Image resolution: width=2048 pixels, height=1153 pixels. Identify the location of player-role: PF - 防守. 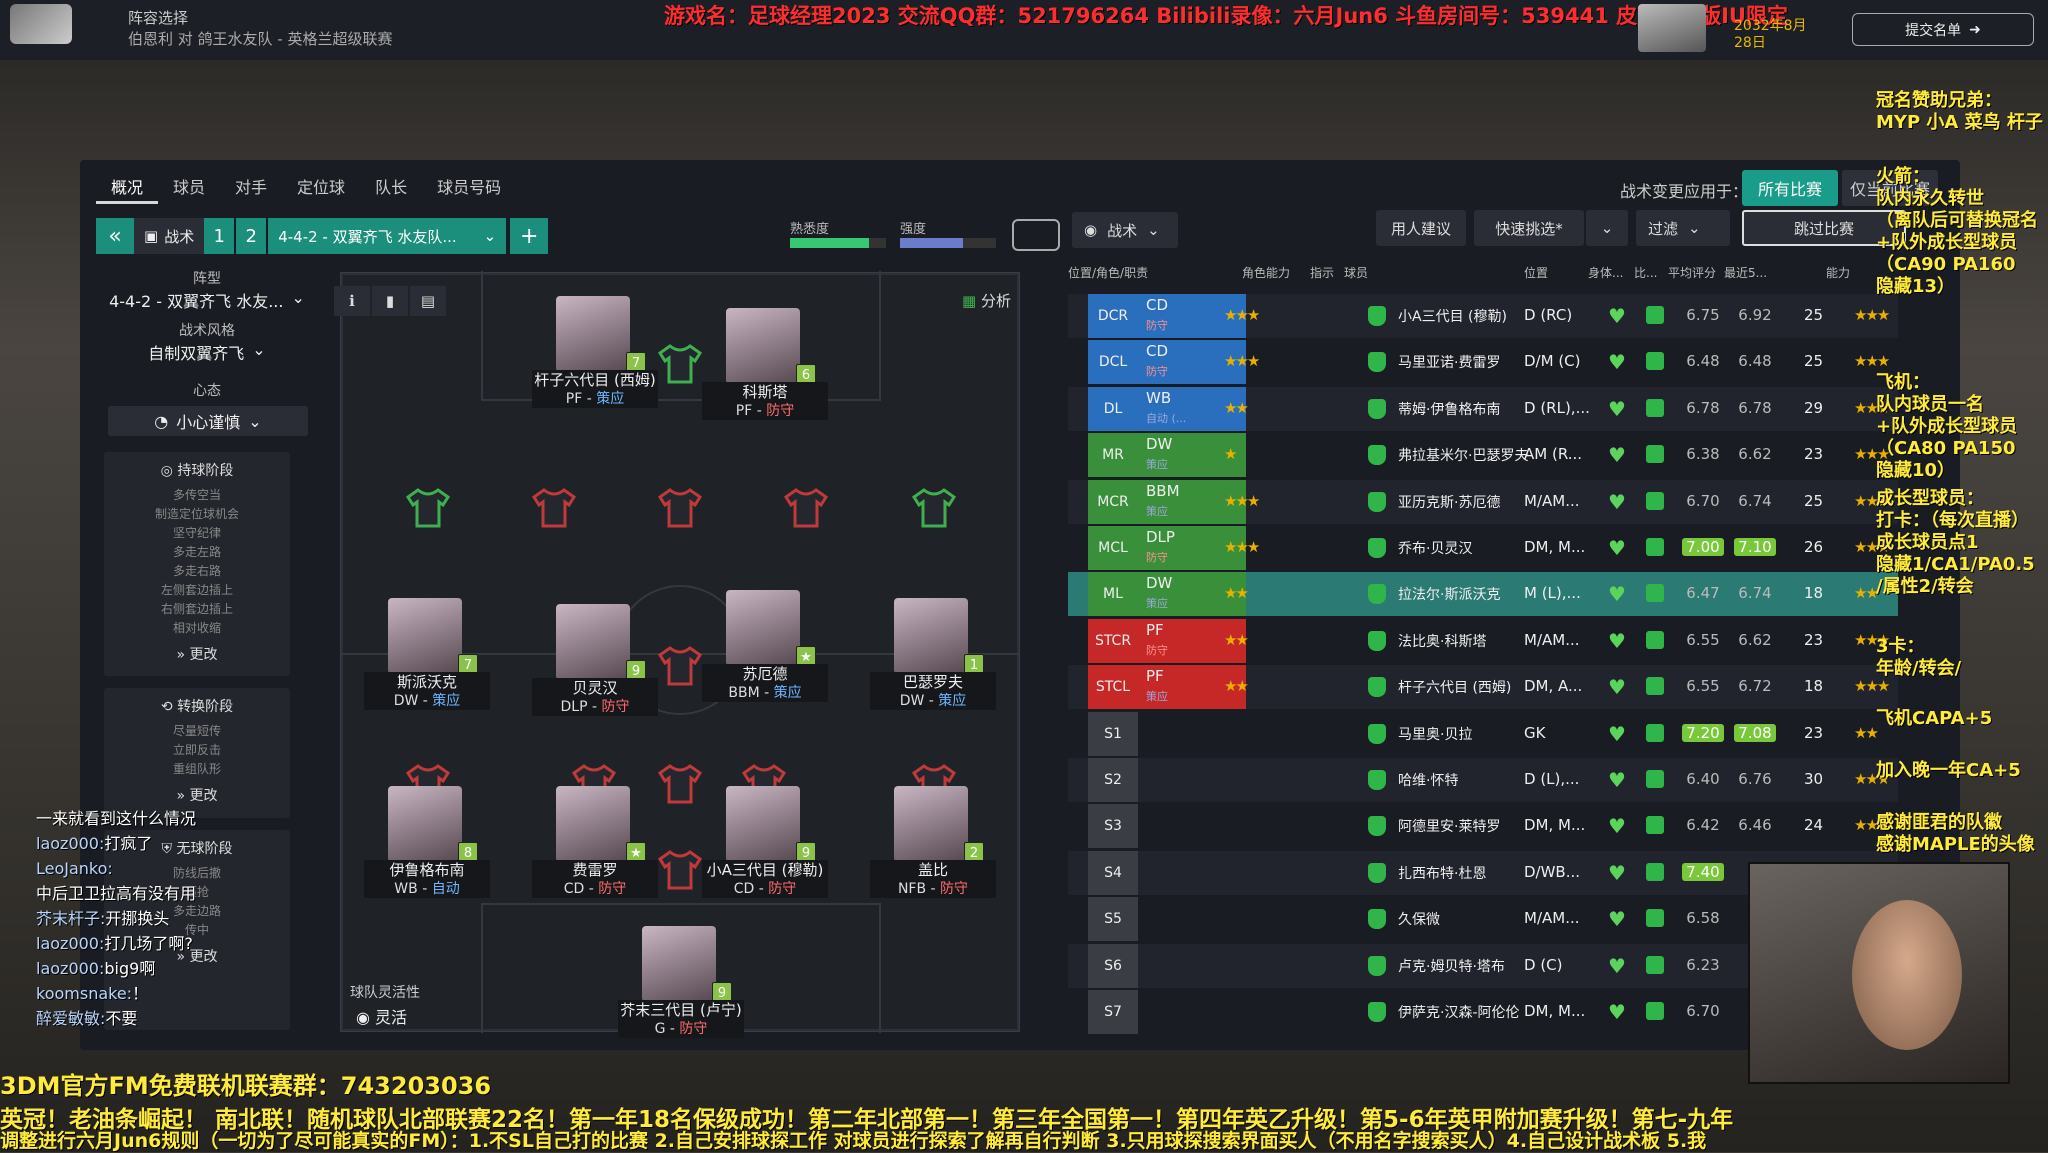
(765, 411).